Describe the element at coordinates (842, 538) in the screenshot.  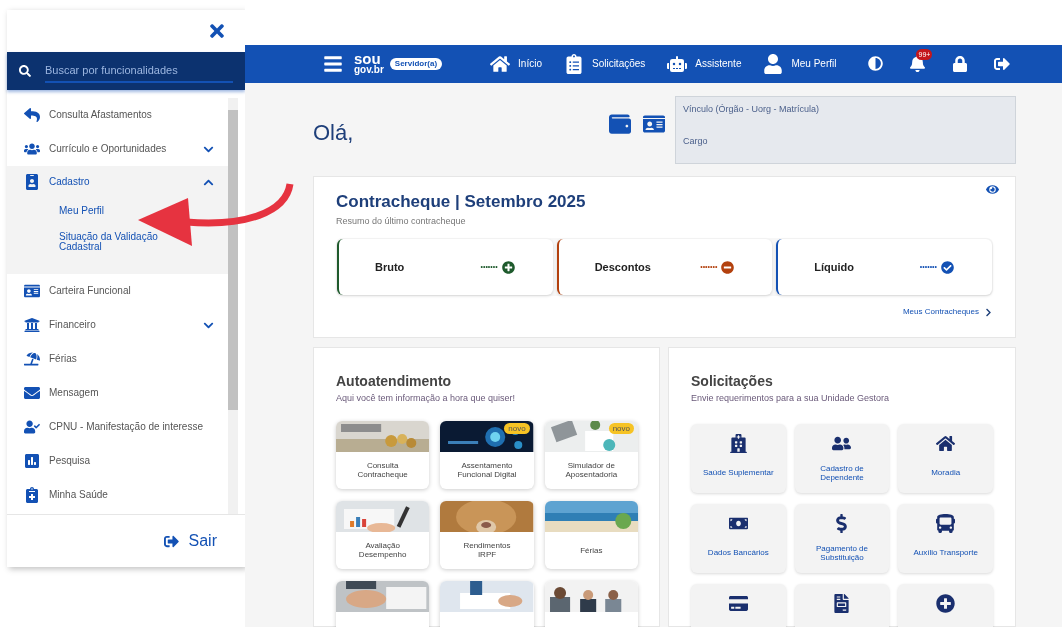
I see `request-tile: Pagamento de Substituição` at that location.